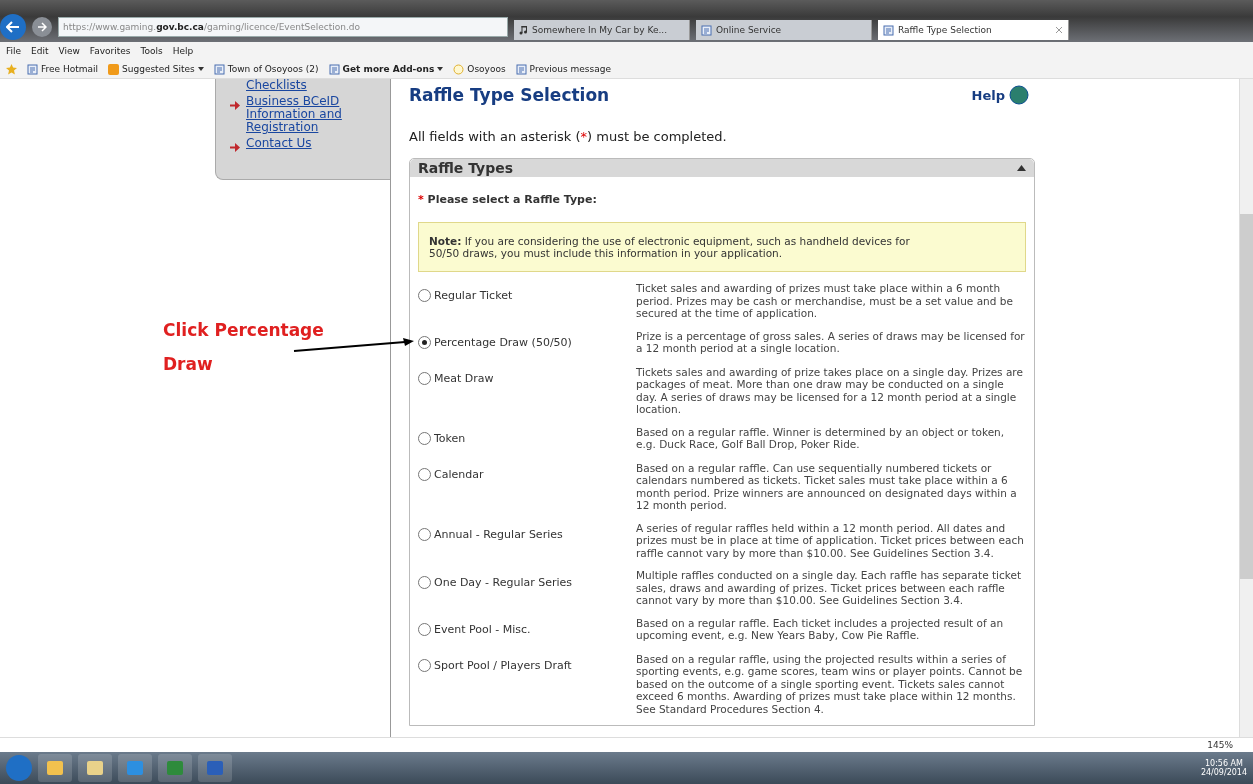  Describe the element at coordinates (1019, 95) in the screenshot. I see `help-icon` at that location.